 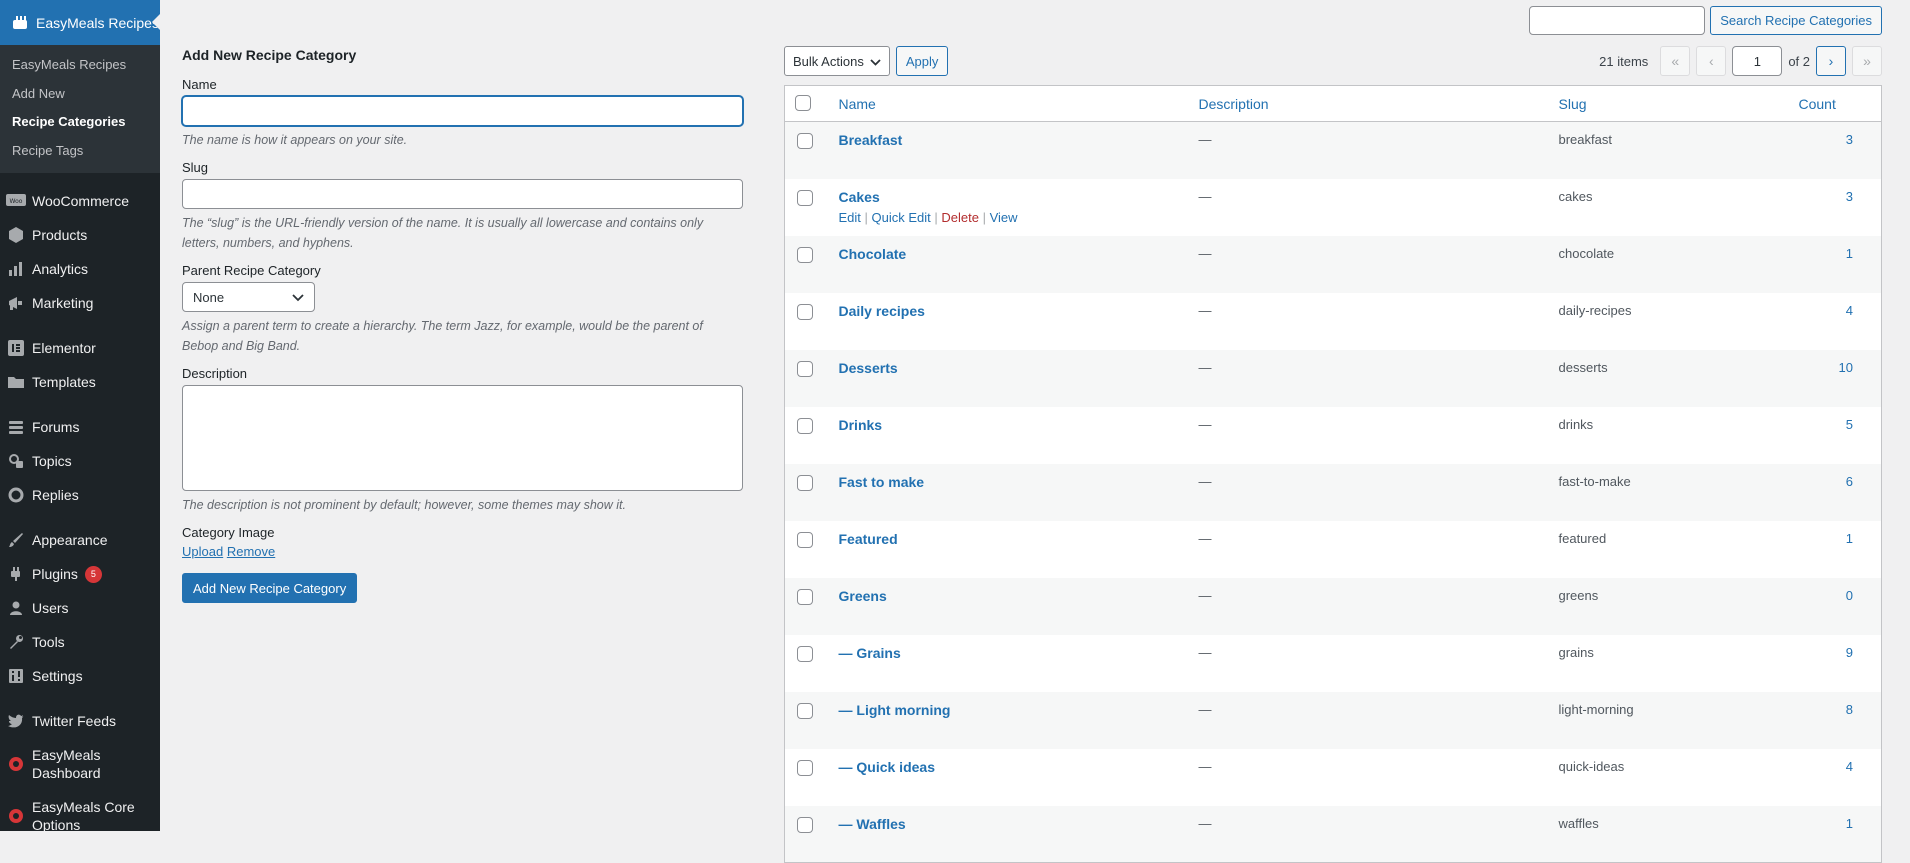 I want to click on row-slug: fast-to-make, so click(x=1594, y=481).